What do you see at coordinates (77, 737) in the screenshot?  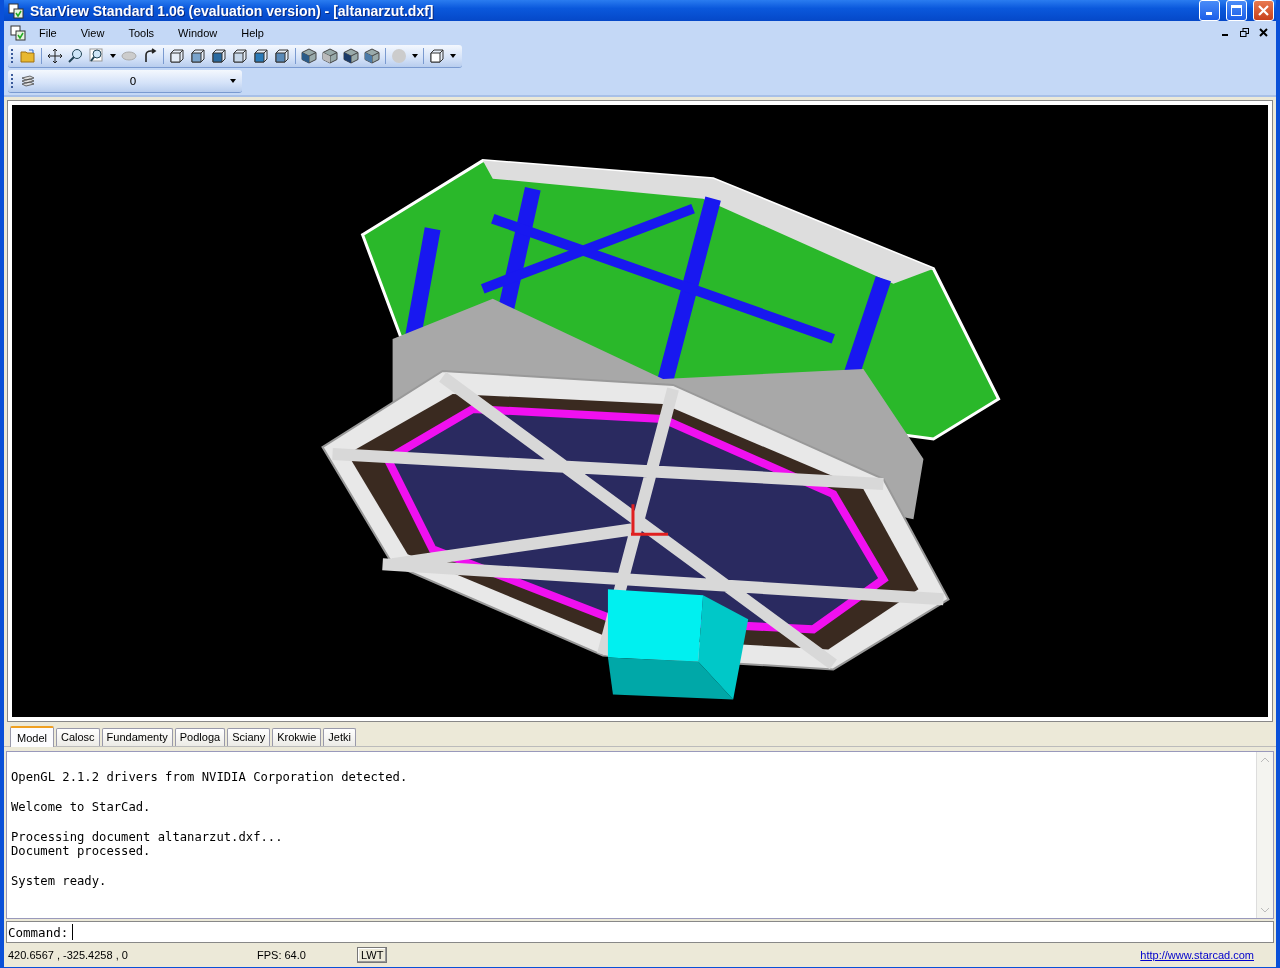 I see `layout-tab: Calosc` at bounding box center [77, 737].